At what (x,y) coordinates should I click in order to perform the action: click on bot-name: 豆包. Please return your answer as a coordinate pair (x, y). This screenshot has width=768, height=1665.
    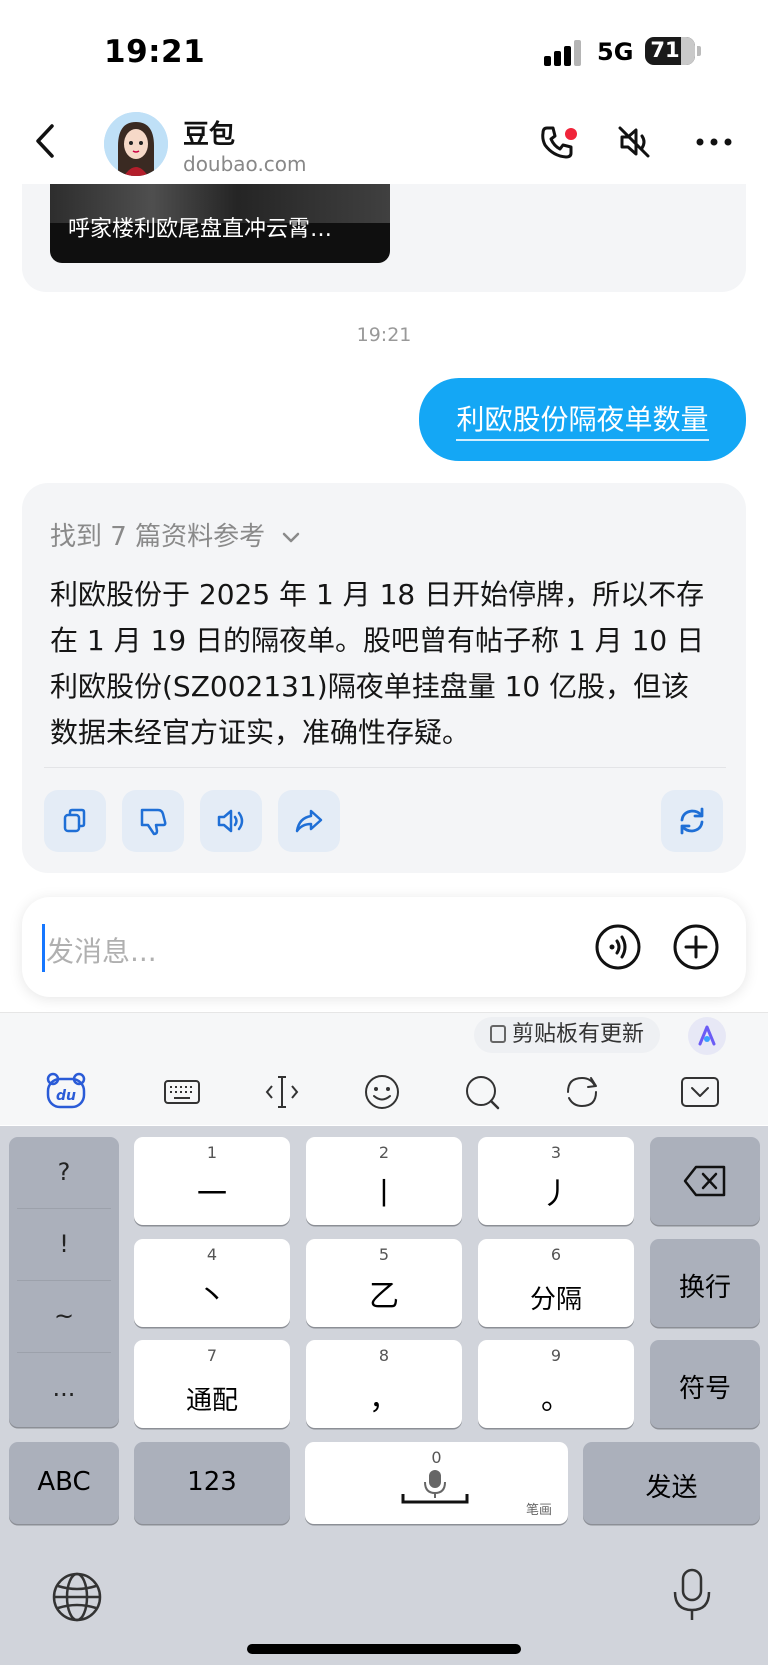
    Looking at the image, I should click on (209, 135).